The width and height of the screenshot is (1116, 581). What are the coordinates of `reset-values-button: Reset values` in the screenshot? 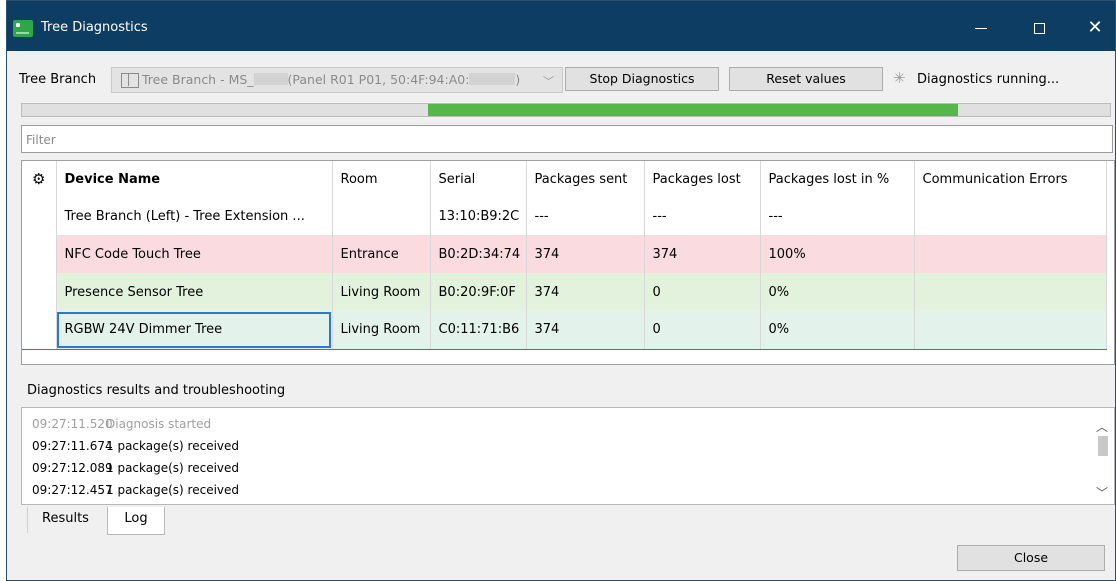 It's located at (806, 79).